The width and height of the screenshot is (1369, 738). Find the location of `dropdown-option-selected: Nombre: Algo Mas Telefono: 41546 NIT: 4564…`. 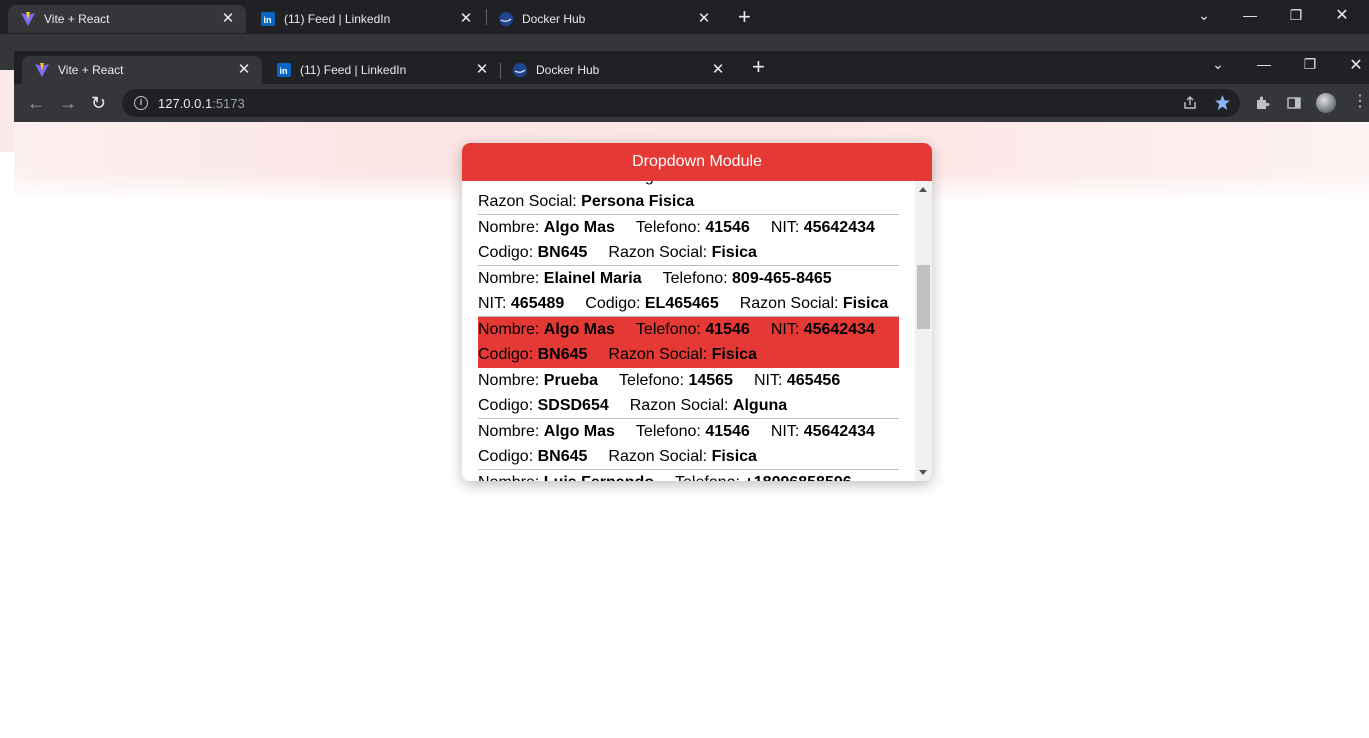

dropdown-option-selected: Nombre: Algo Mas Telefono: 41546 NIT: 4564… is located at coordinates (688, 342).